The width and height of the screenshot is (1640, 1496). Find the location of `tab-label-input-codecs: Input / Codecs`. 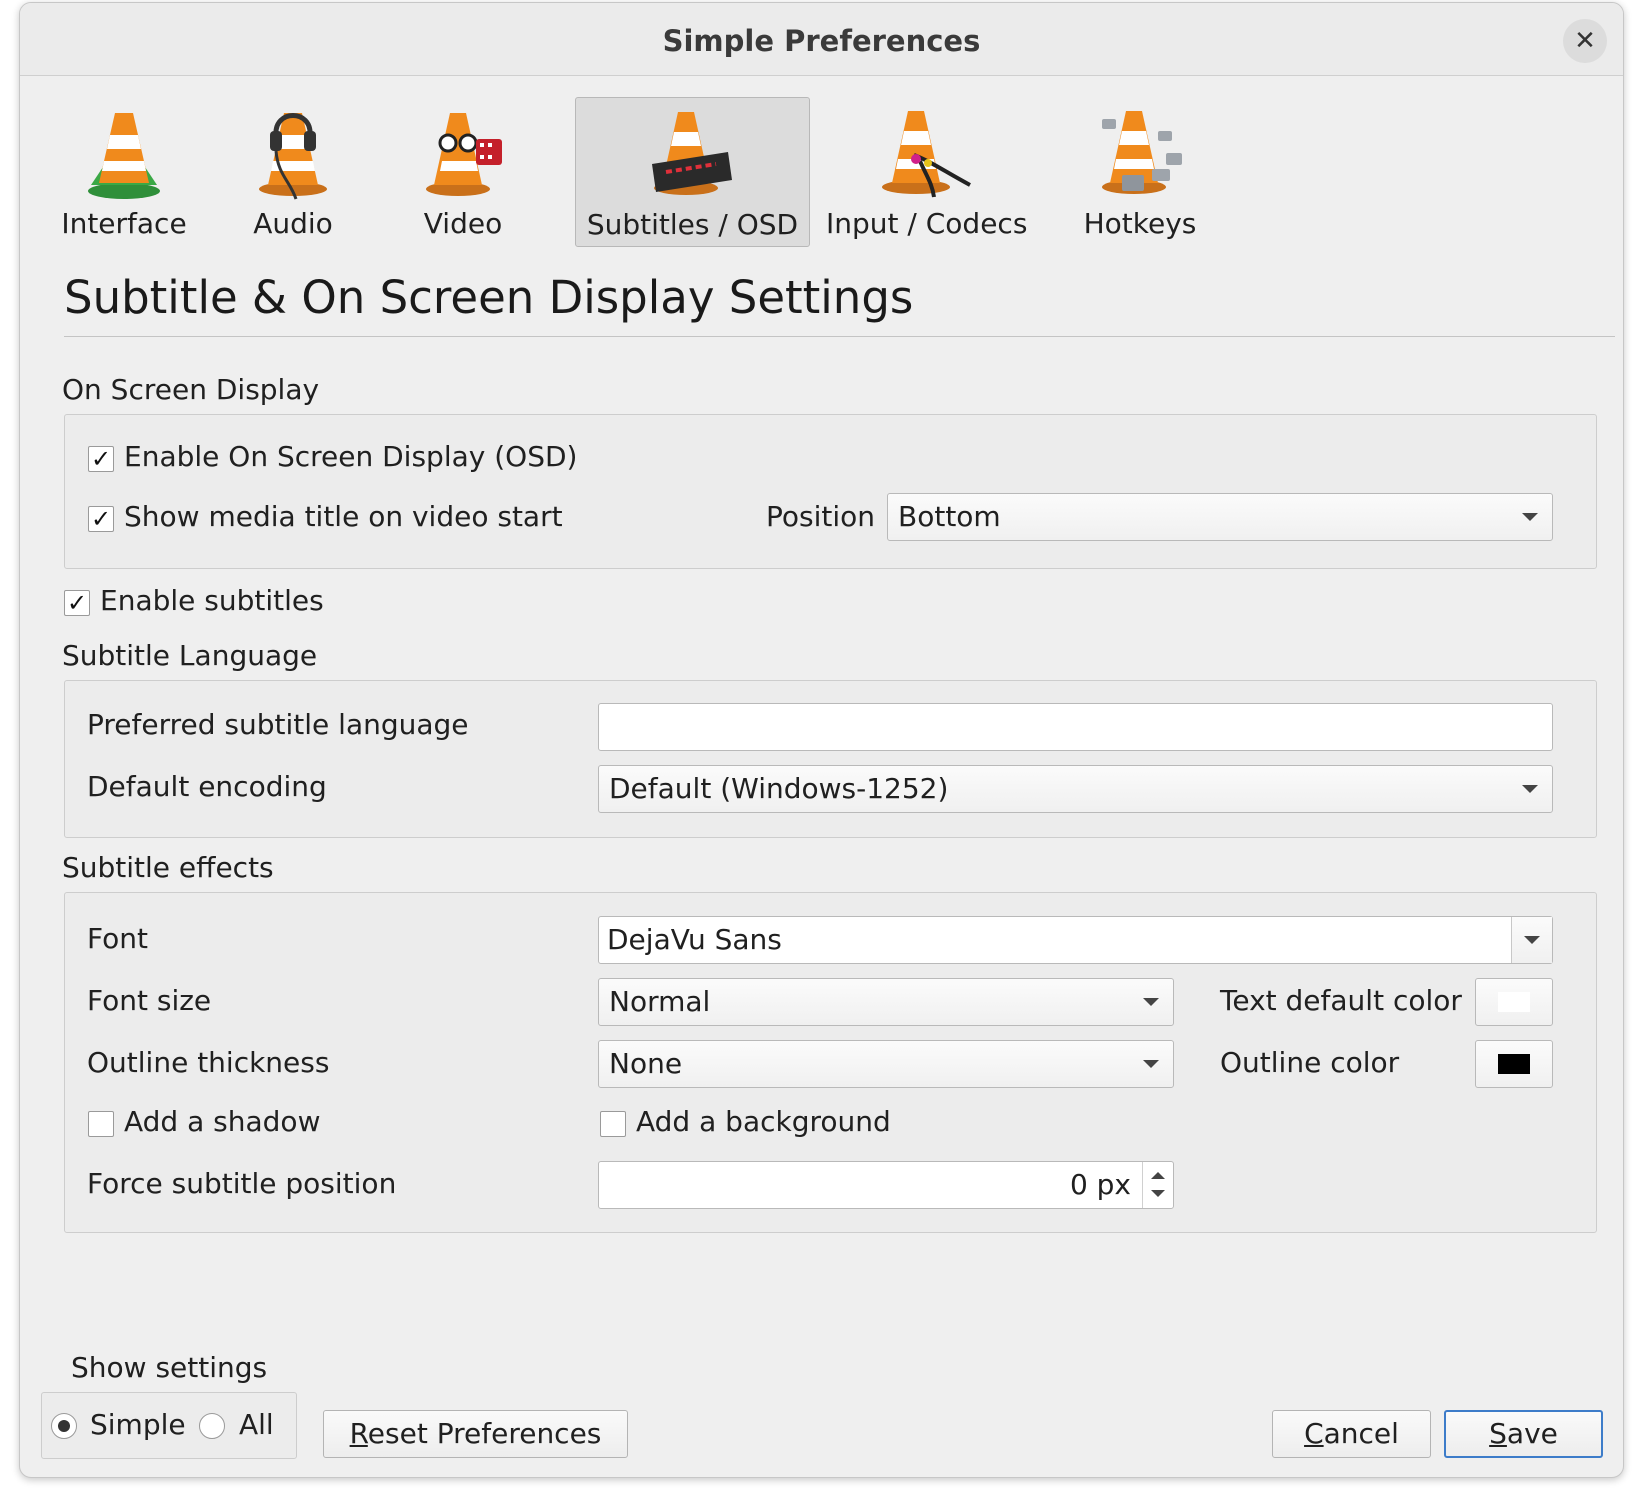

tab-label-input-codecs: Input / Codecs is located at coordinates (927, 223).